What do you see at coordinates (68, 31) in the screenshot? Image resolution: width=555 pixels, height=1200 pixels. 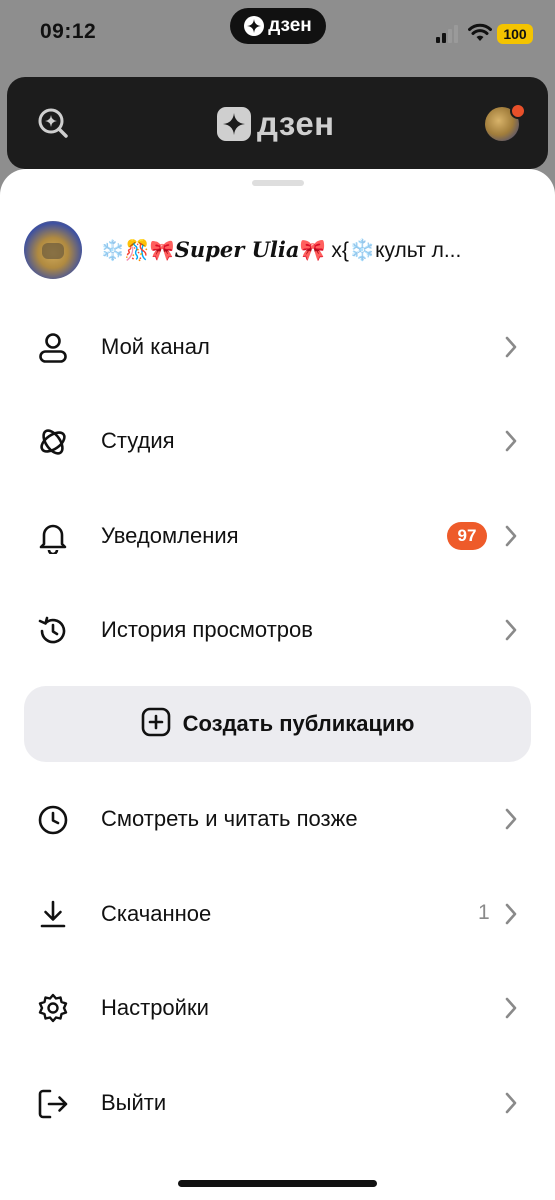 I see `status-time: 09:12` at bounding box center [68, 31].